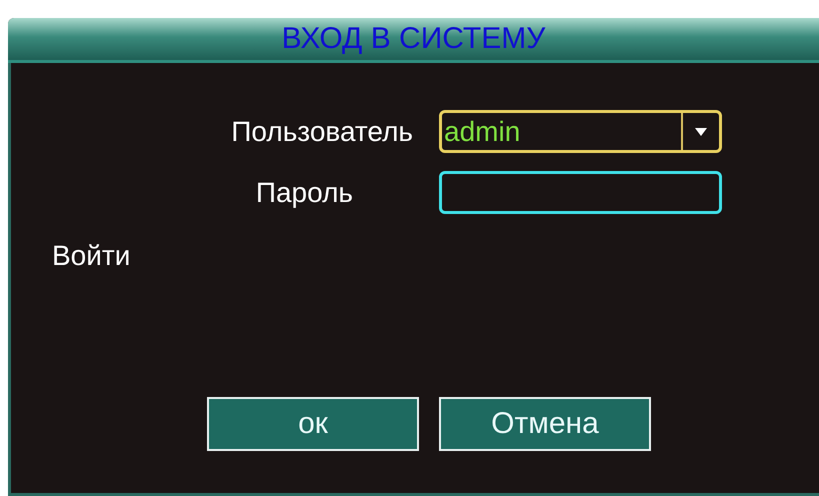 This screenshot has height=496, width=819. What do you see at coordinates (414, 39) in the screenshot?
I see `window-title: ВХОД В СИСТЕМУ` at bounding box center [414, 39].